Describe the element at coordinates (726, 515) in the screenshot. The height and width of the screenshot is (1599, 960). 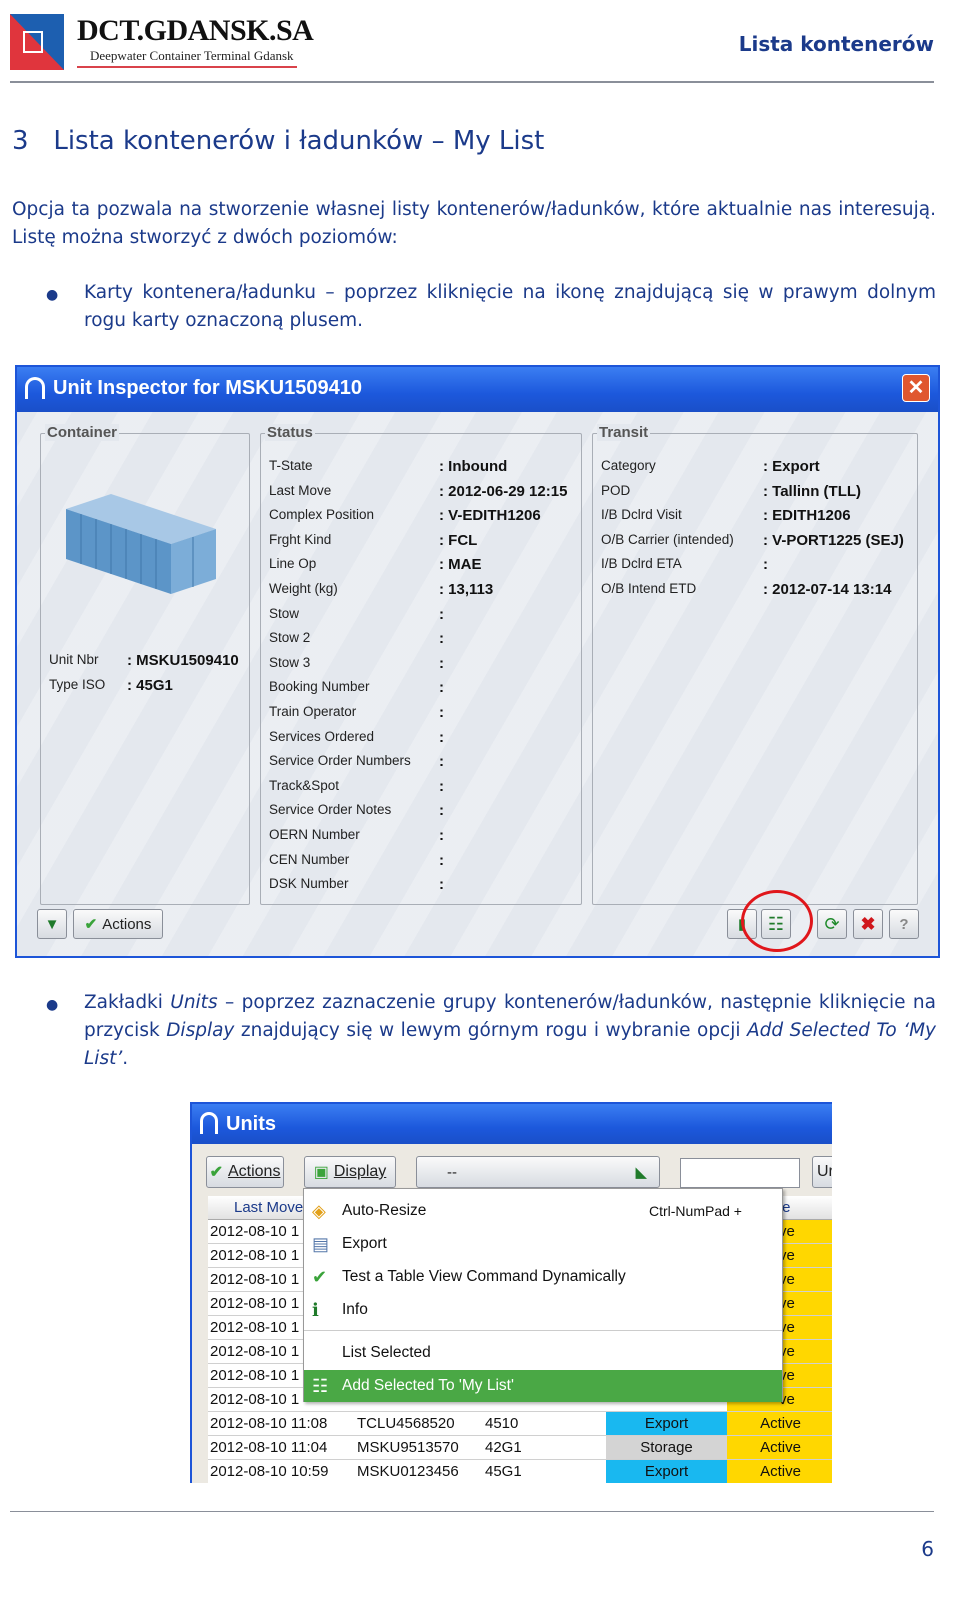
I see `field-row: I/B Dclrd Visit : EDITH1206` at that location.